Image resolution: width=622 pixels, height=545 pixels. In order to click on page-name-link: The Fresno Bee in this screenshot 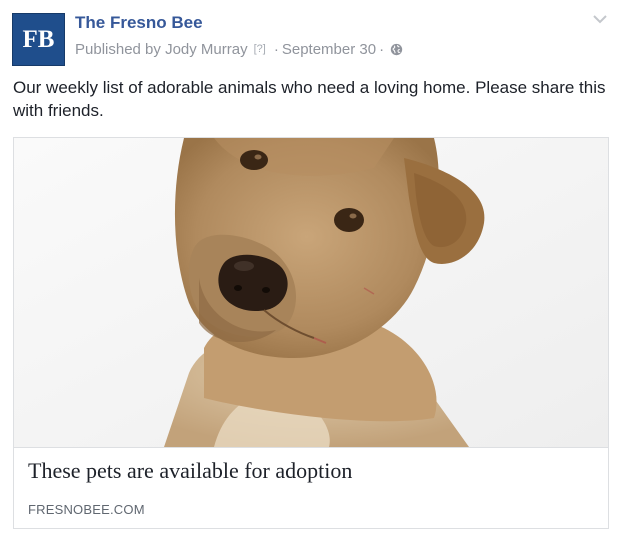, I will do `click(139, 23)`.